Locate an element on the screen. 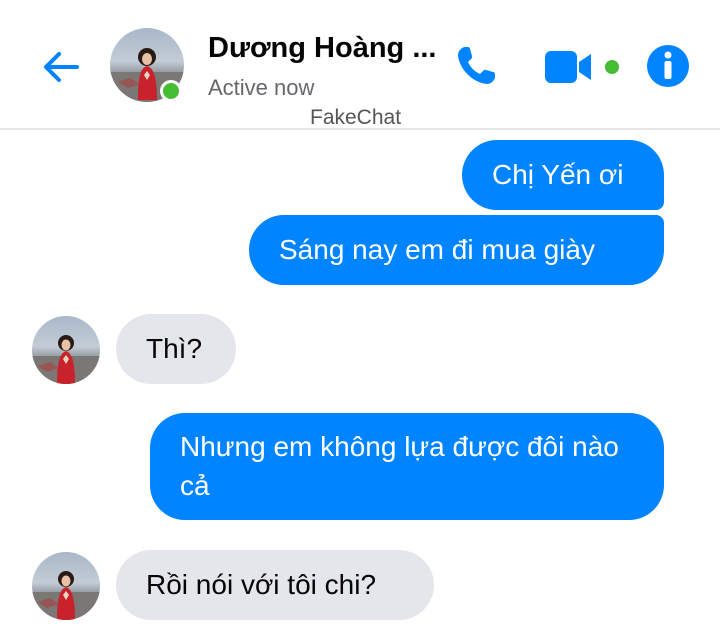 The width and height of the screenshot is (720, 624). arrow-left-icon is located at coordinates (61, 67).